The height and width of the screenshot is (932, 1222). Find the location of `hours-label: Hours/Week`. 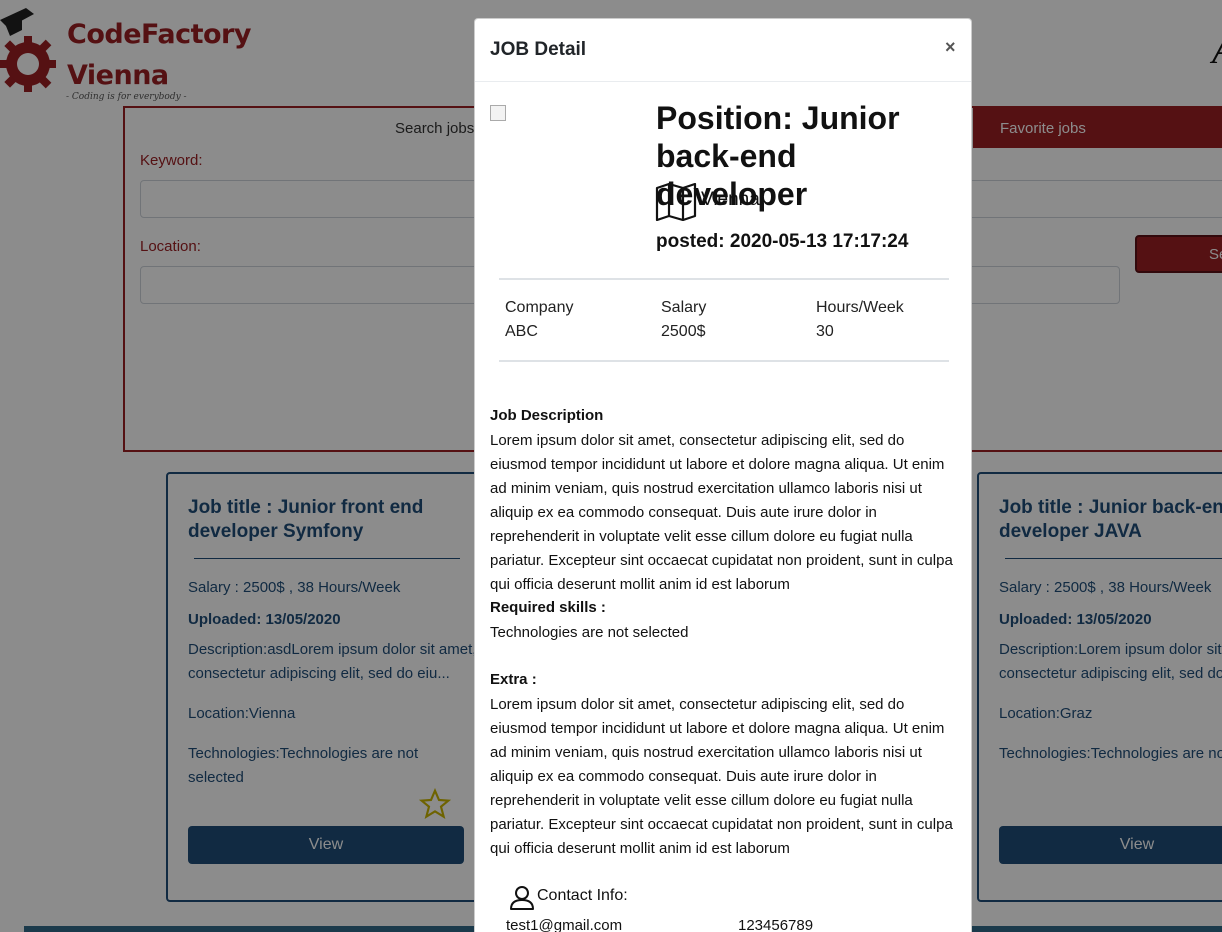

hours-label: Hours/Week is located at coordinates (860, 307).